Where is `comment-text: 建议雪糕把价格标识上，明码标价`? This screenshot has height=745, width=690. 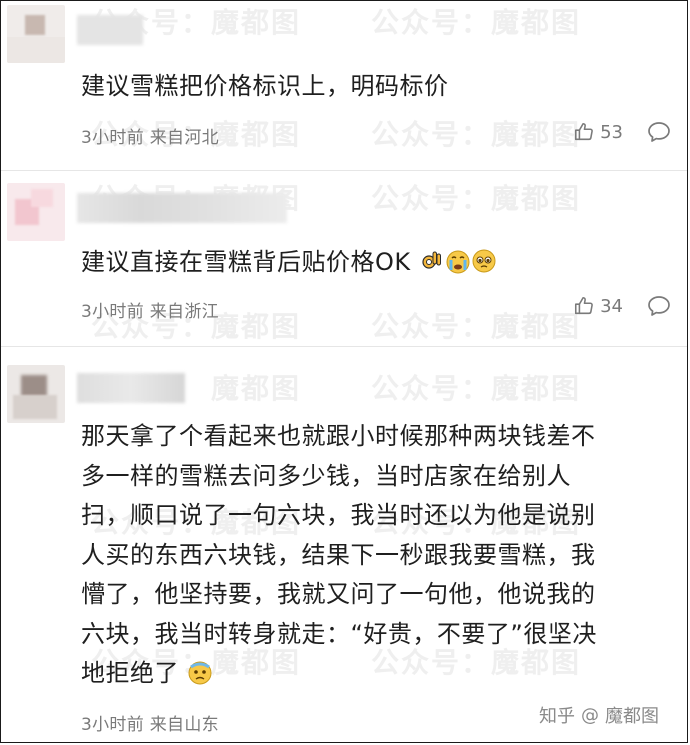
comment-text: 建议雪糕把价格标识上，明码标价 is located at coordinates (383, 87).